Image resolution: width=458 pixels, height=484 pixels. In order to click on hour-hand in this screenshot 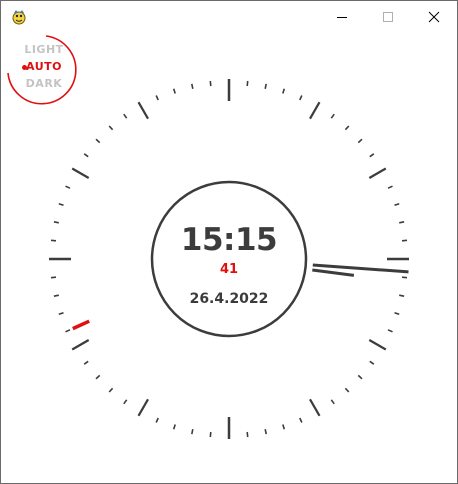, I will do `click(333, 272)`.